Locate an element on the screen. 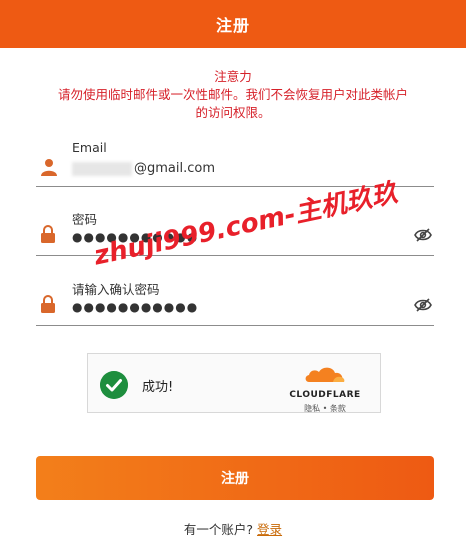  login-prompt-text: 有一个账户? is located at coordinates (218, 529).